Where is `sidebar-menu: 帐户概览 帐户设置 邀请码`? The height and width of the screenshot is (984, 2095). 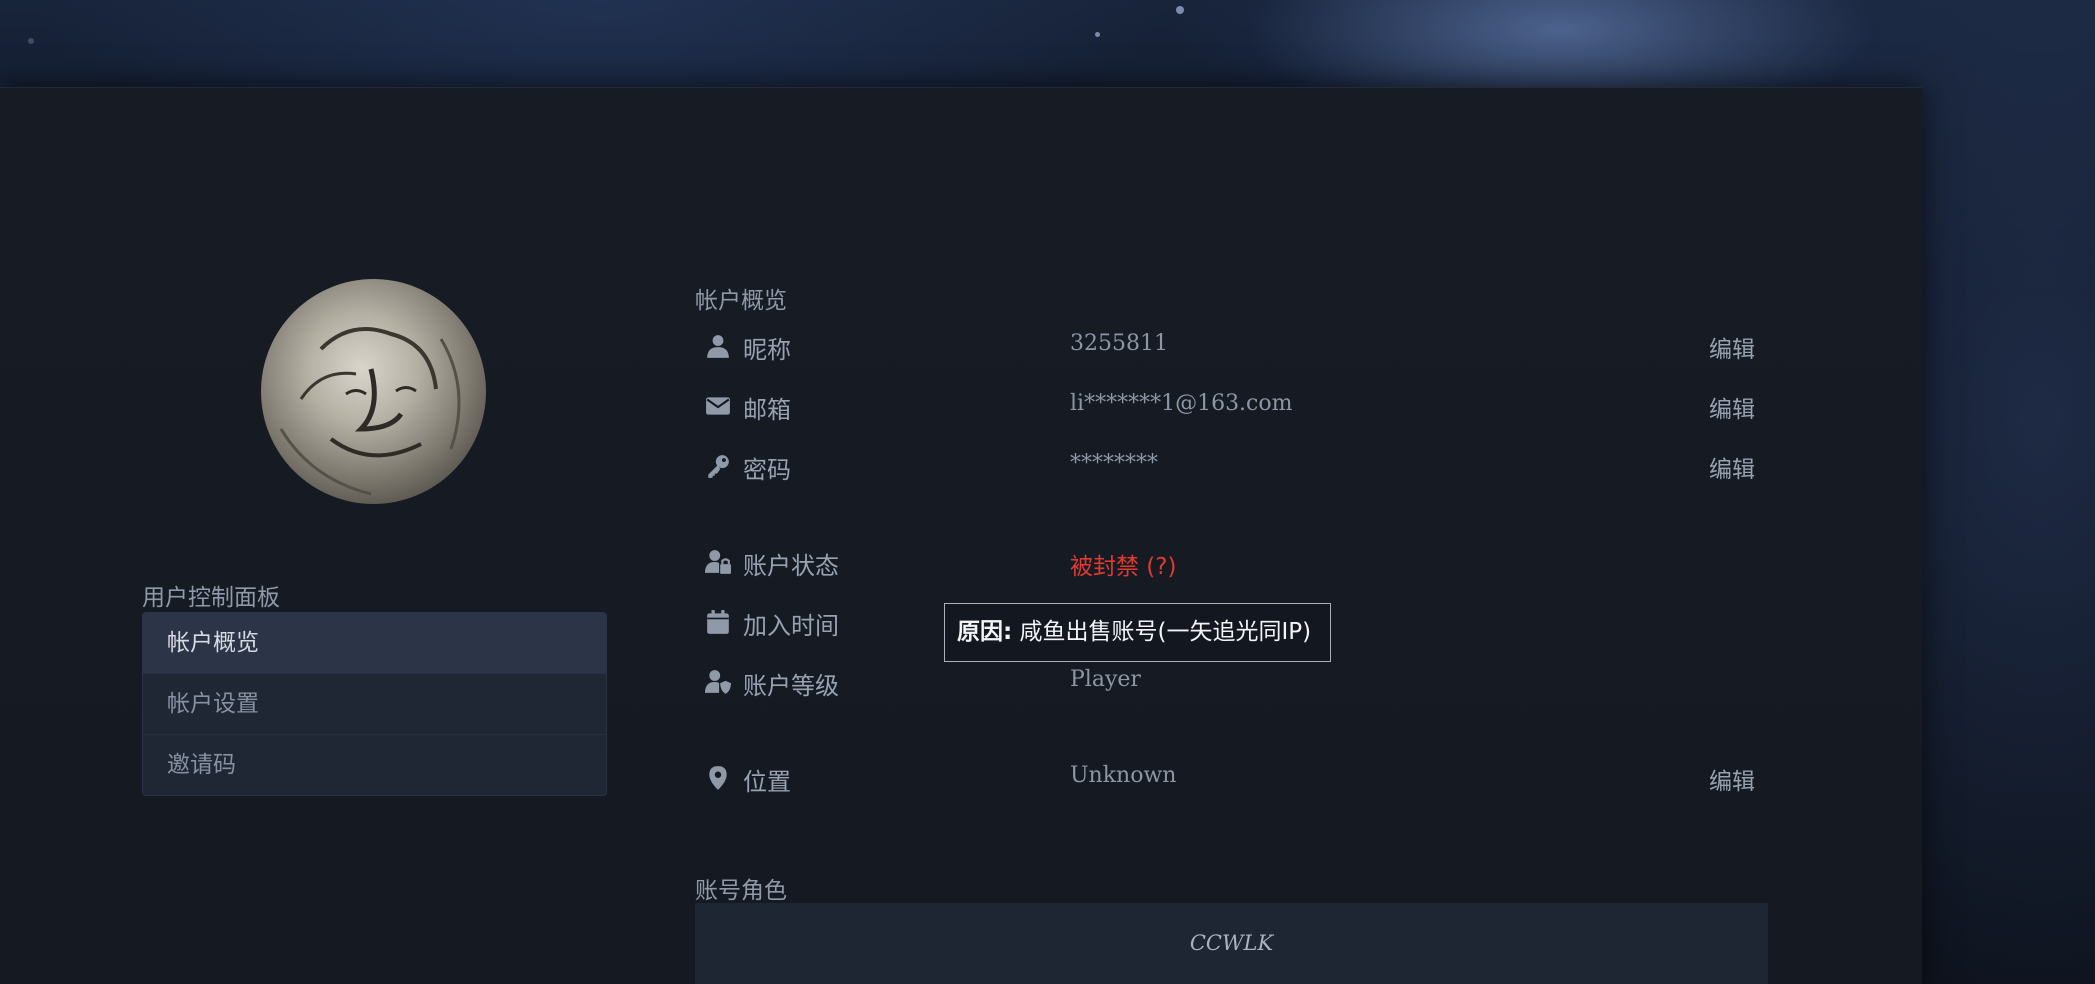 sidebar-menu: 帐户概览 帐户设置 邀请码 is located at coordinates (374, 704).